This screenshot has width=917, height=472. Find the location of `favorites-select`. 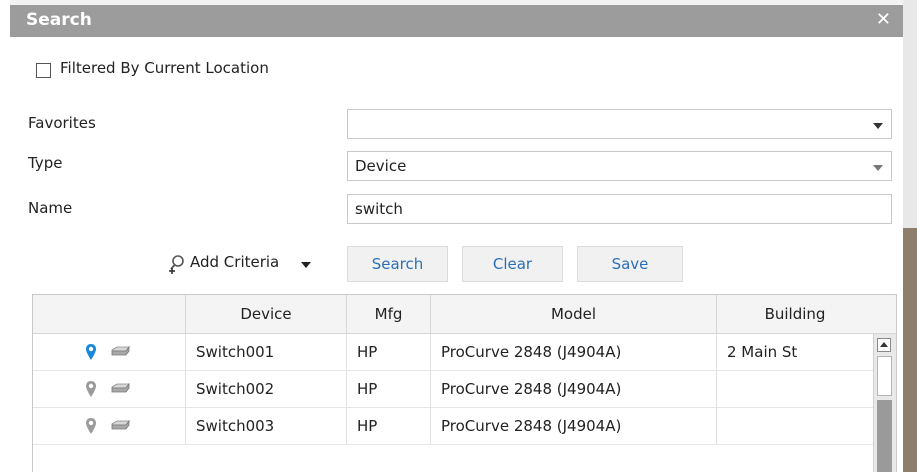

favorites-select is located at coordinates (619, 124).